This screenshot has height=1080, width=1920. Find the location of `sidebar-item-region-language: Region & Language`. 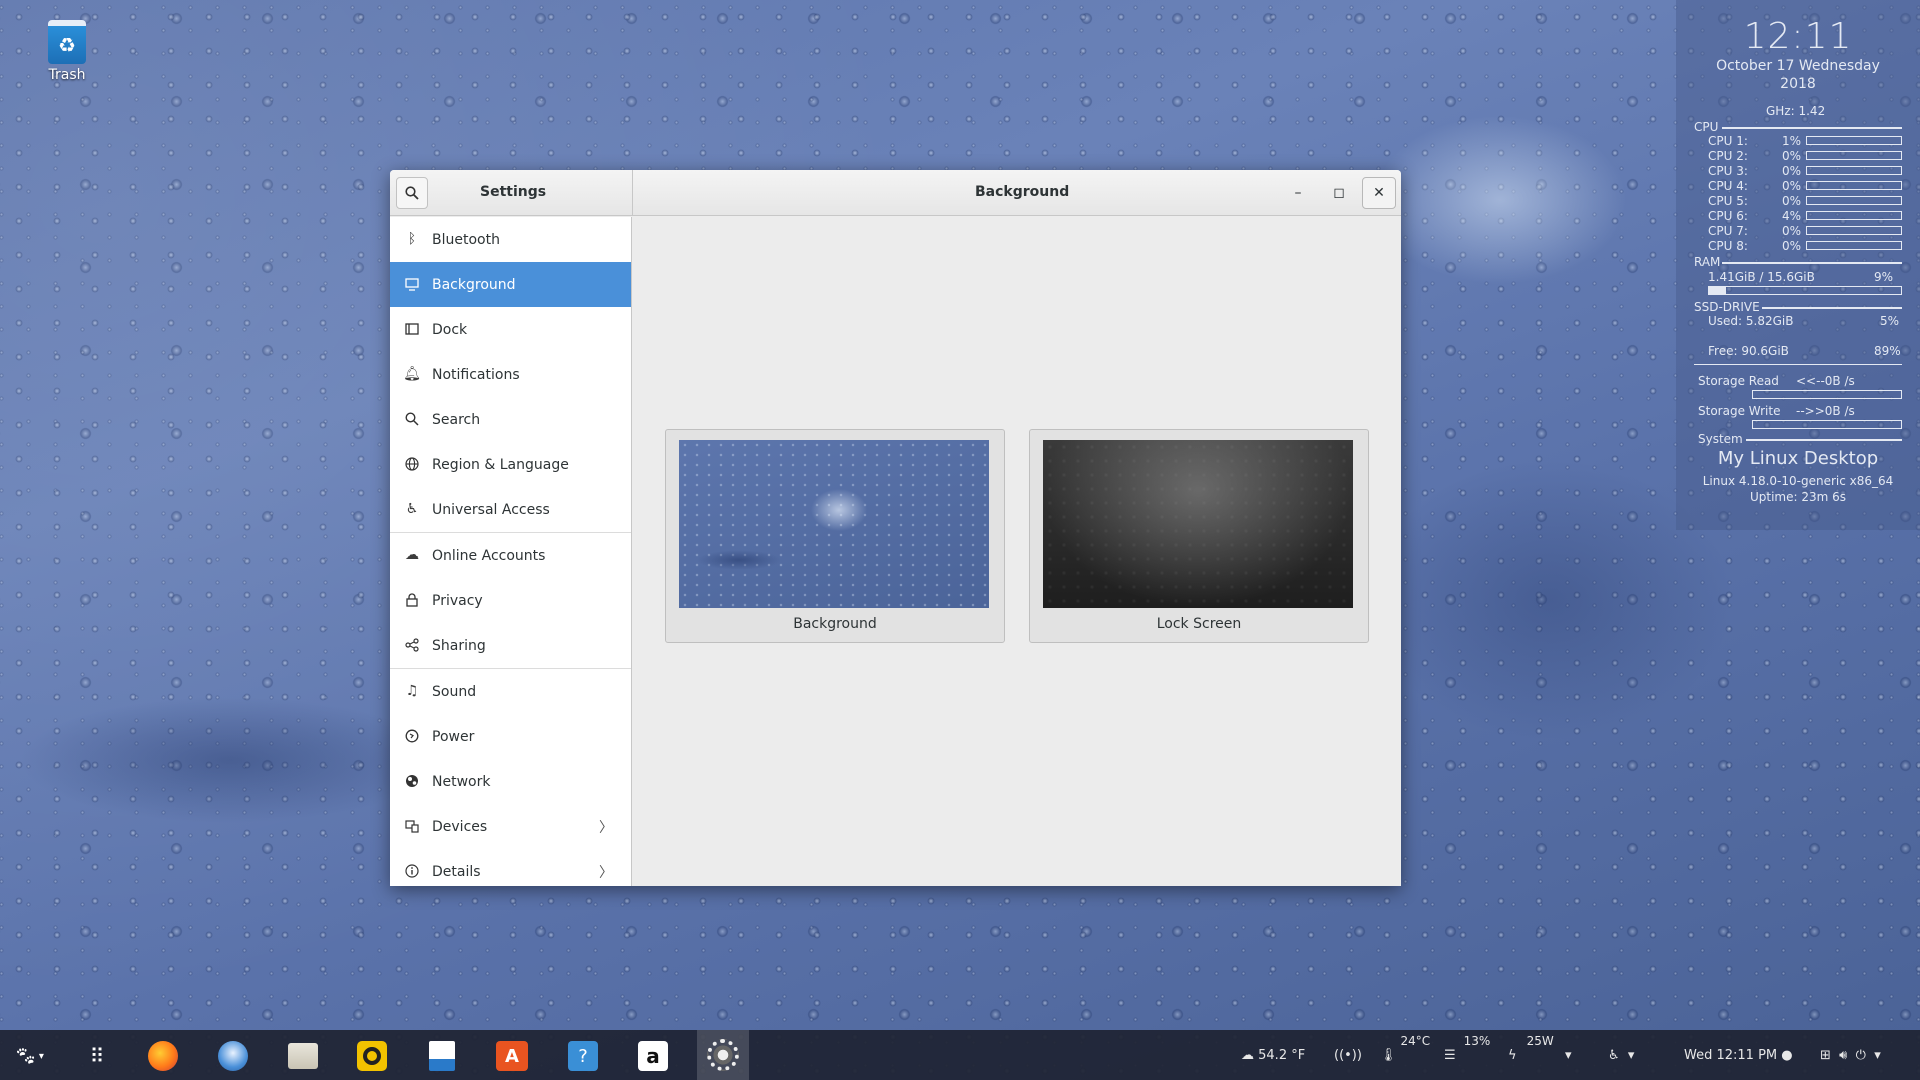

sidebar-item-region-language: Region & Language is located at coordinates (510, 464).